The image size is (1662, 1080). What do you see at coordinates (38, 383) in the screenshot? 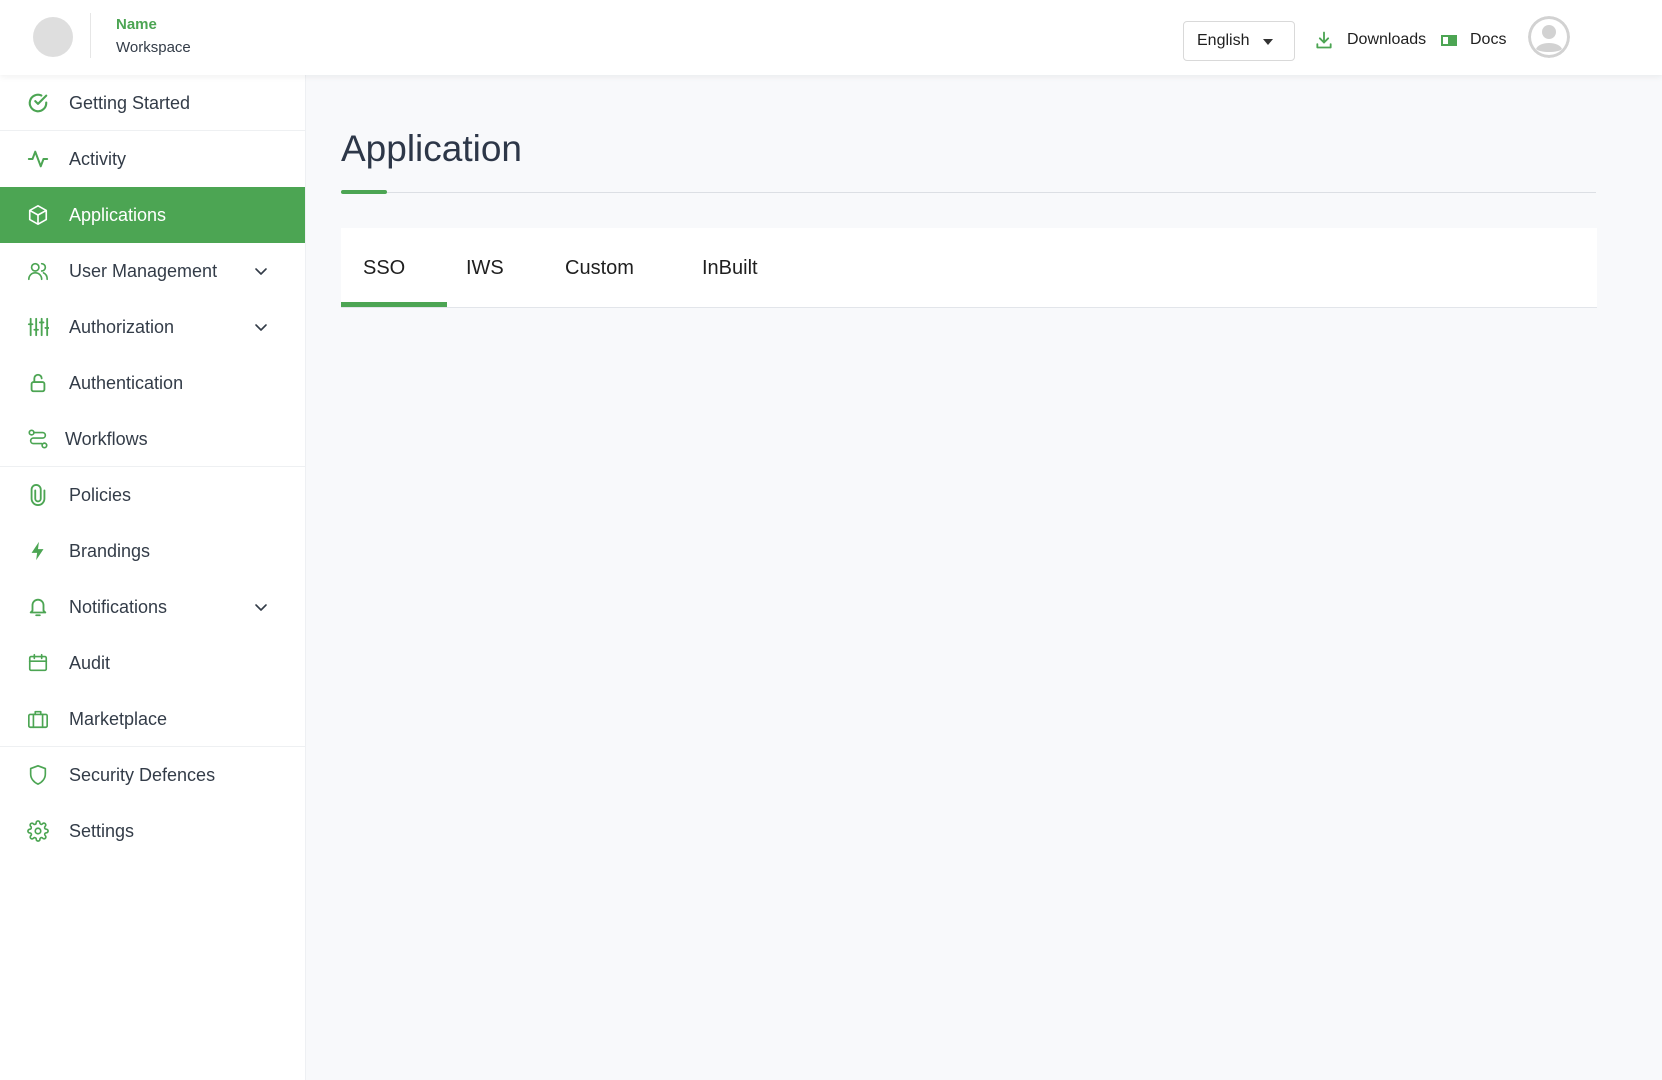
I see `lock-icon` at bounding box center [38, 383].